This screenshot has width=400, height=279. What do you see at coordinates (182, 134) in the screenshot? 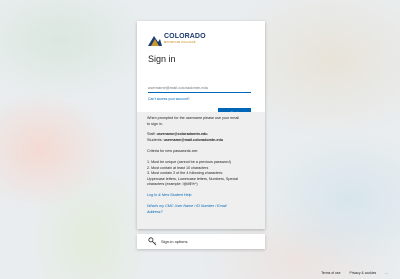
I see `staff-email: username@coloradomtn.edu` at bounding box center [182, 134].